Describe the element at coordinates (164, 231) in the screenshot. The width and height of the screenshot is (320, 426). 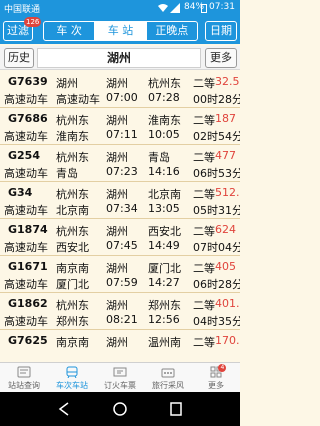
I see `arrival-station: 西安北` at that location.